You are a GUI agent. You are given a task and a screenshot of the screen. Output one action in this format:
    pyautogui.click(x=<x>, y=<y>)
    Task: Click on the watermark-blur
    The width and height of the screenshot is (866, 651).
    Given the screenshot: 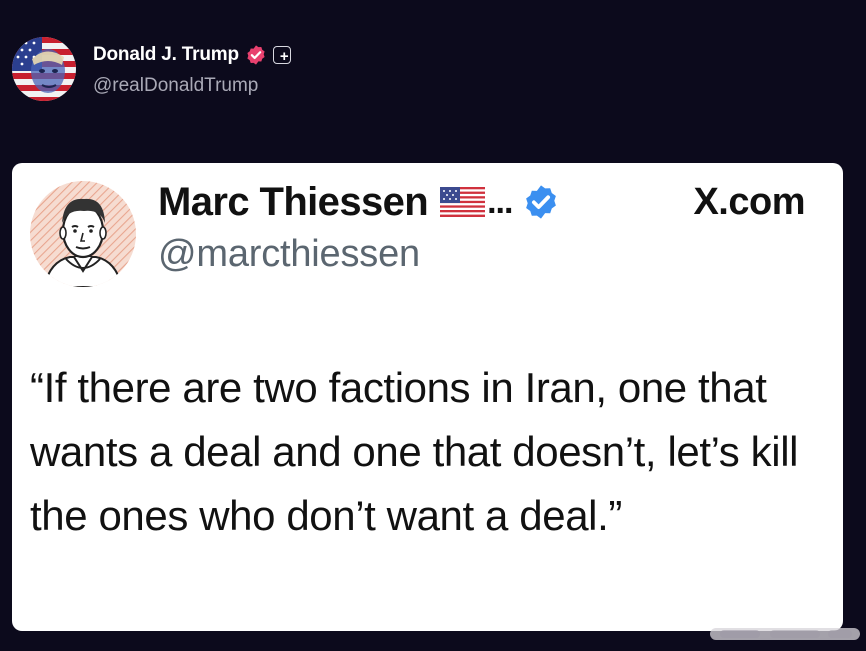 What is the action you would take?
    pyautogui.click(x=785, y=634)
    